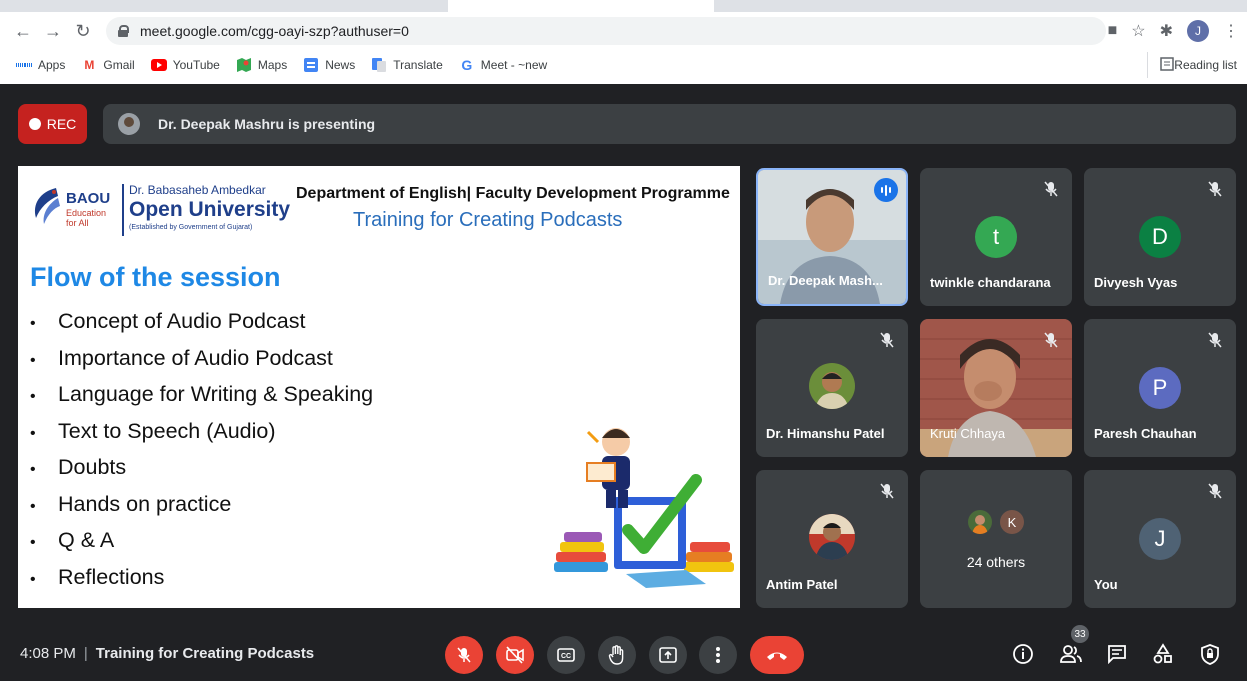 Image resolution: width=1247 pixels, height=681 pixels. Describe the element at coordinates (267, 124) in the screenshot. I see `presenting-text: Dr. Deepak Mashru is presenting` at that location.